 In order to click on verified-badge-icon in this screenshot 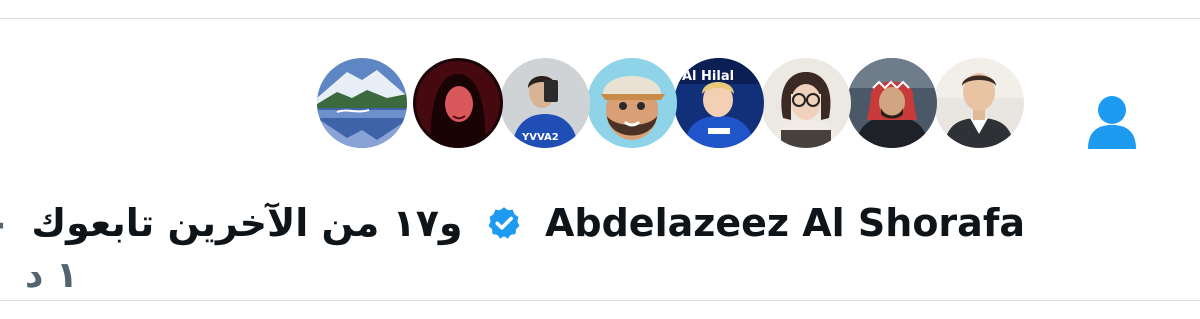, I will do `click(504, 223)`.